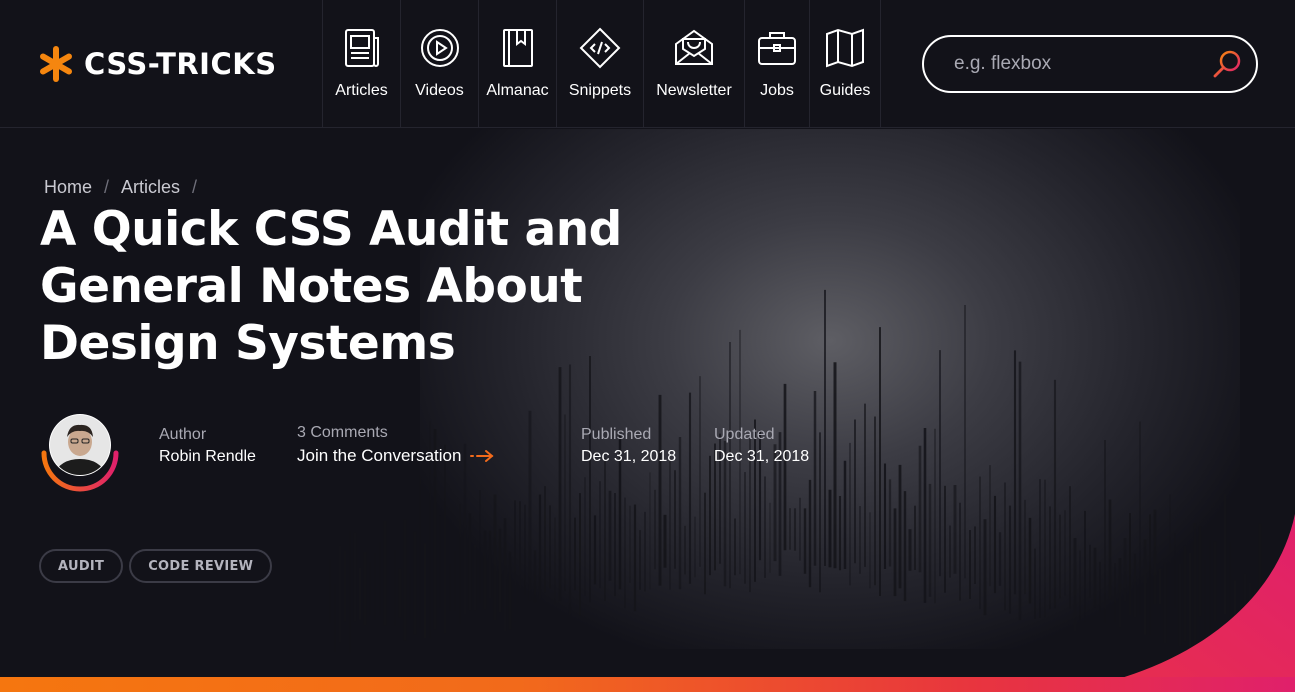  What do you see at coordinates (68, 187) in the screenshot?
I see `breadcrumb-home: Home` at bounding box center [68, 187].